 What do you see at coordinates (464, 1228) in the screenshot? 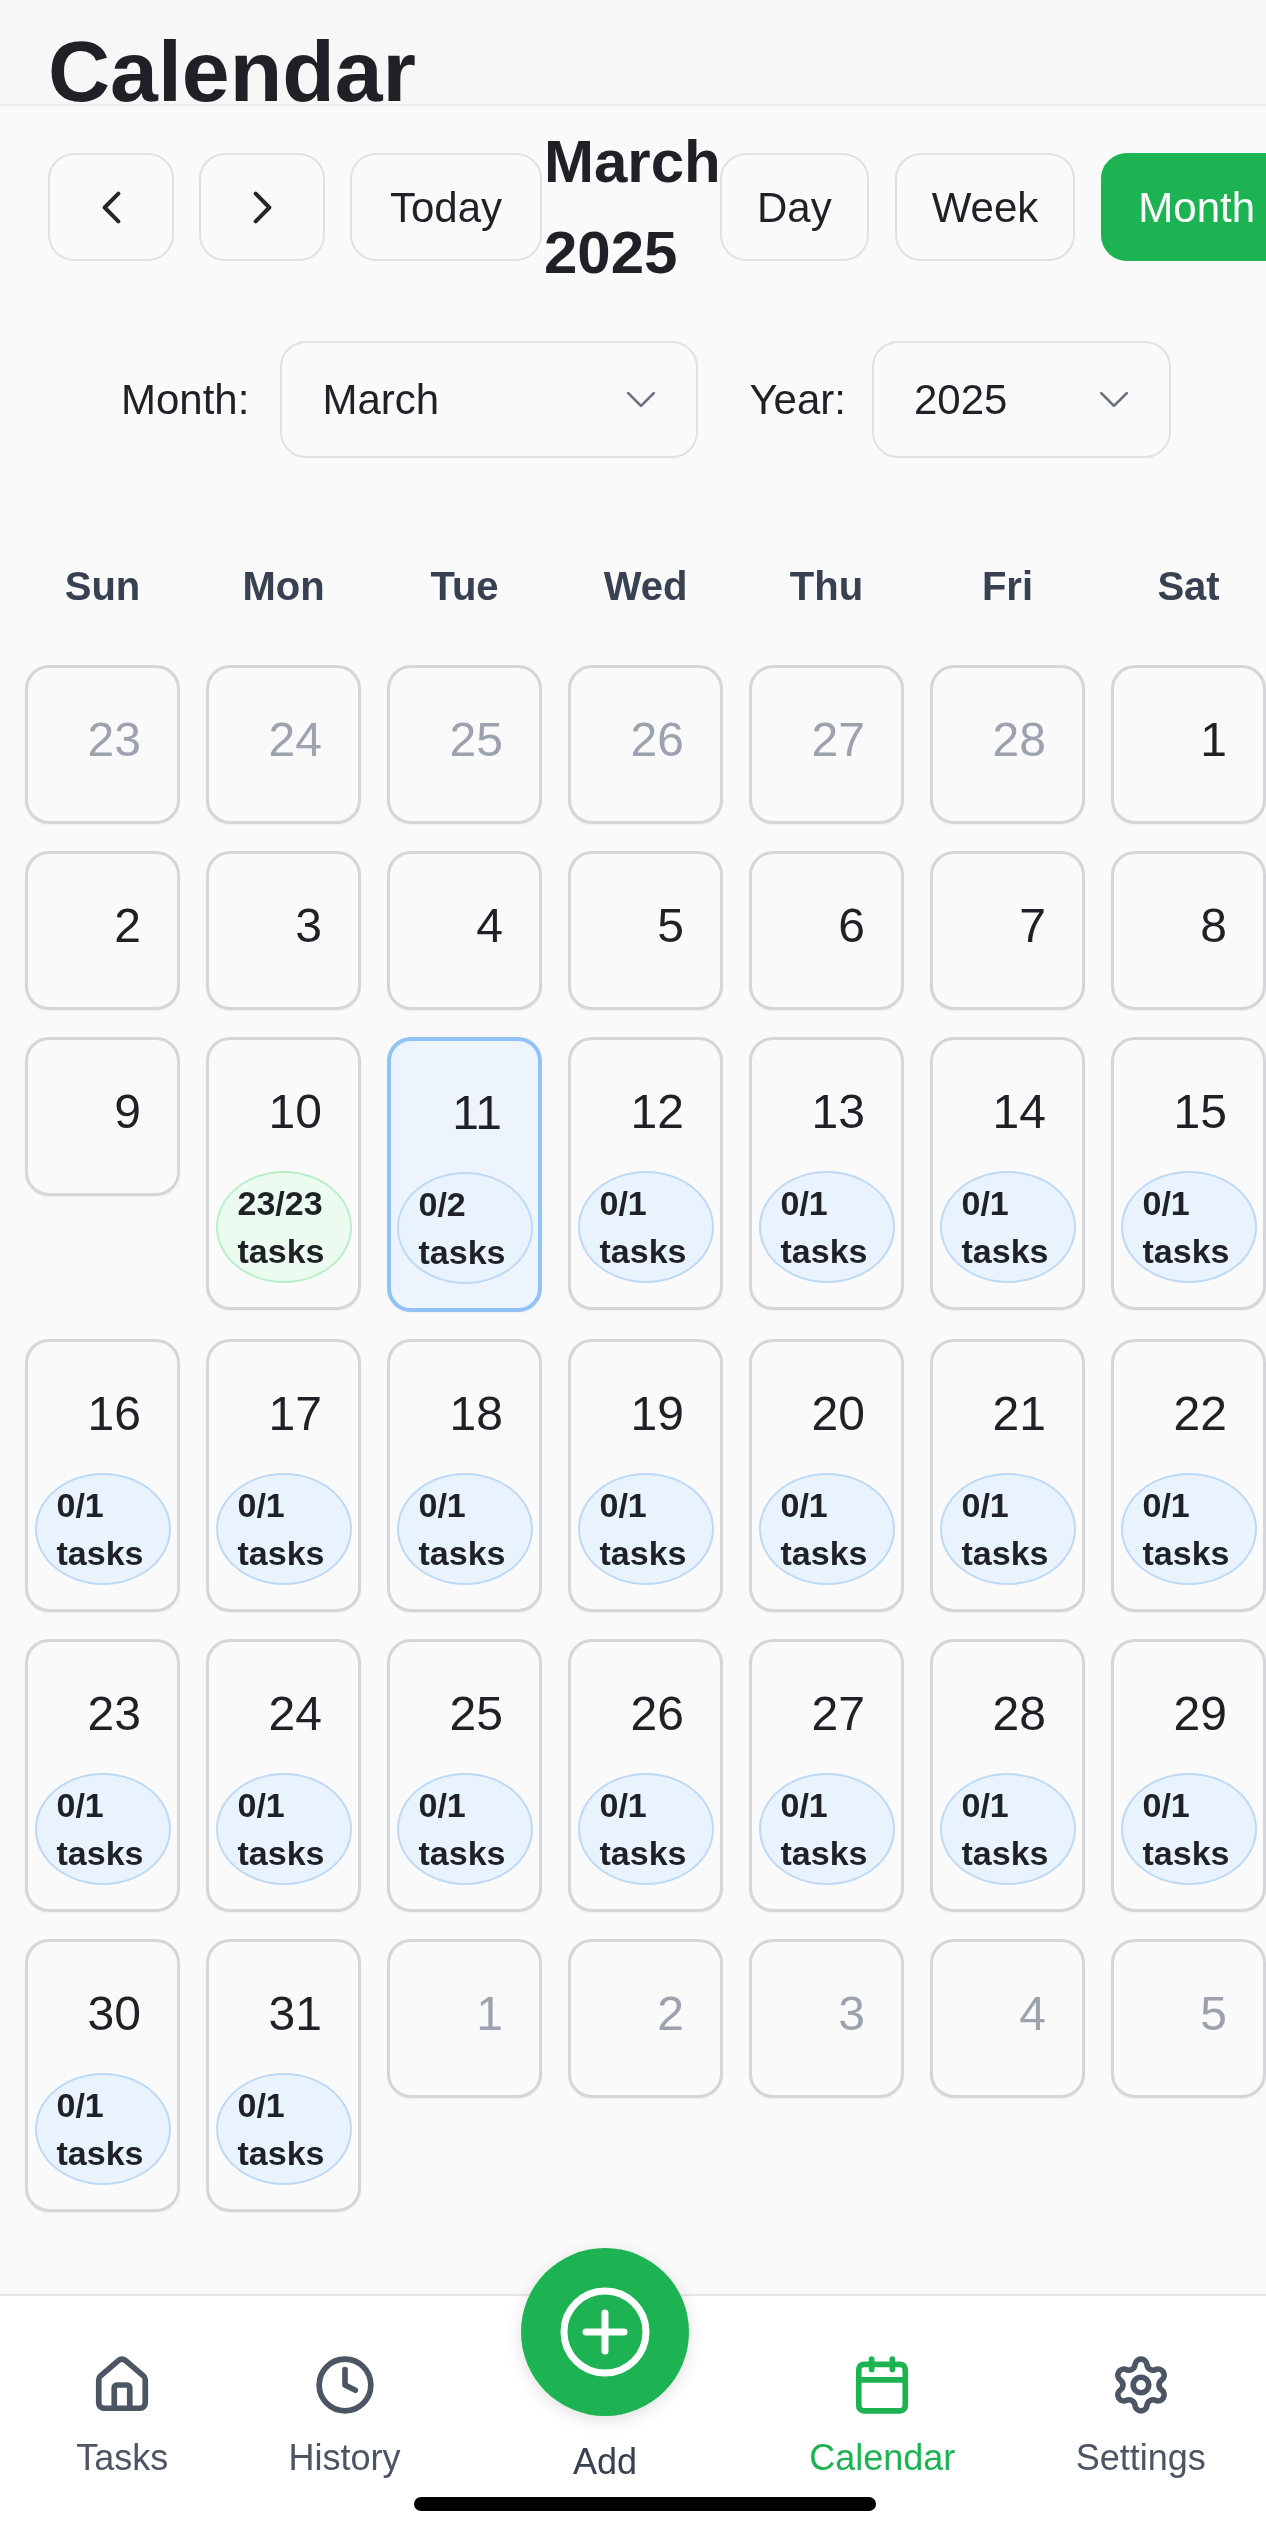
I see `task-count-badge: 0/2 tasks` at bounding box center [464, 1228].